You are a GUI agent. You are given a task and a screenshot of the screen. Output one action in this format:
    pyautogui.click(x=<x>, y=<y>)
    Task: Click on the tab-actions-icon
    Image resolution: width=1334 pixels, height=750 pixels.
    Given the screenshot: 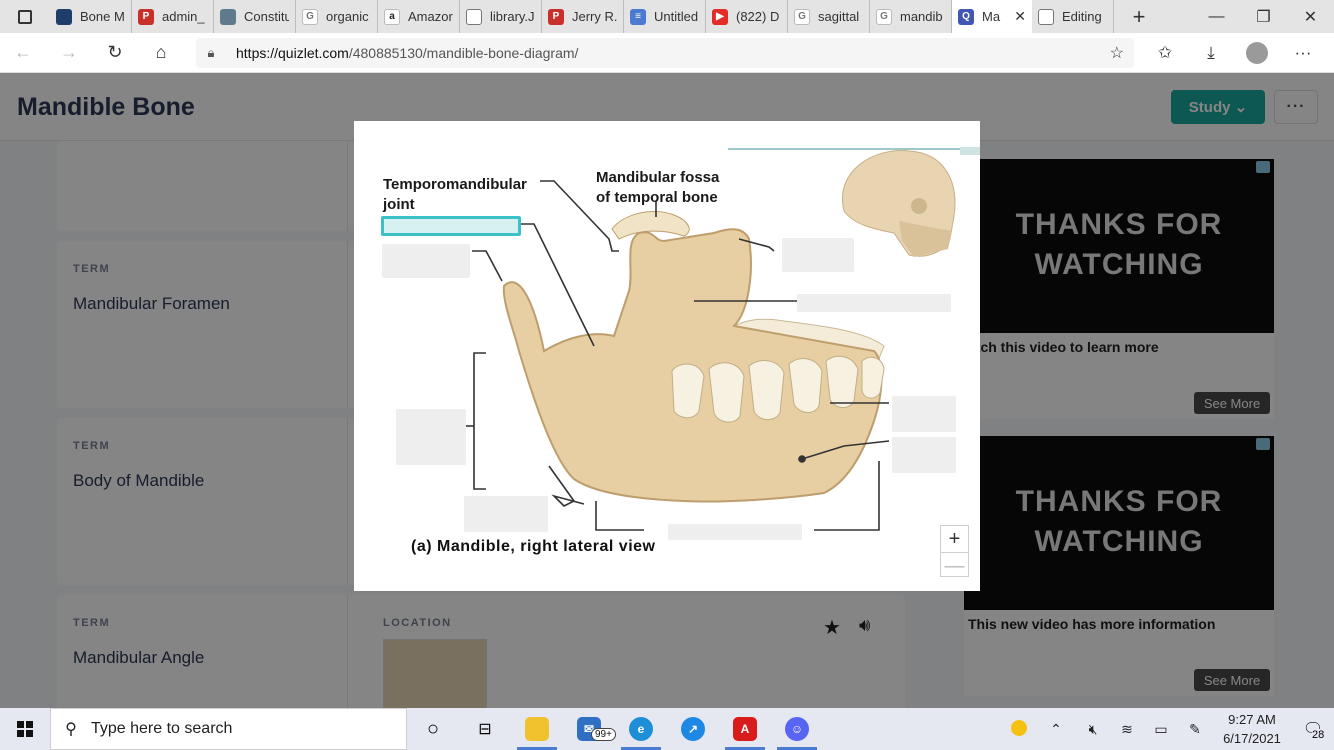 What is the action you would take?
    pyautogui.click(x=25, y=16)
    